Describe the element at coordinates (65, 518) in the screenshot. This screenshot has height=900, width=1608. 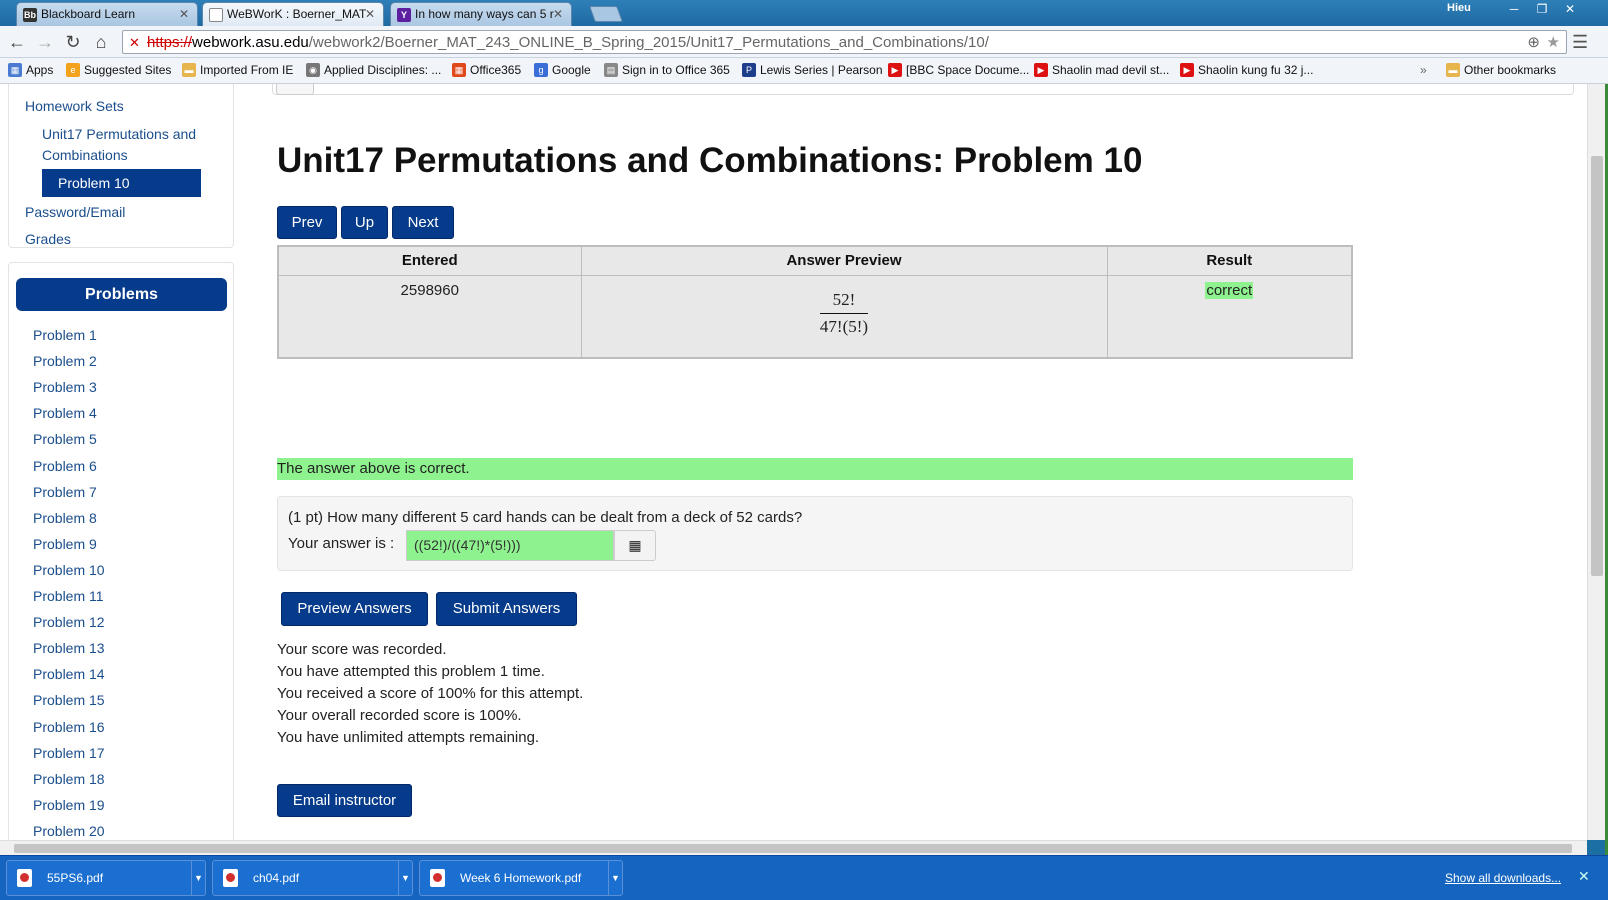
I see `sidebar-problem-link: Problem 8` at that location.